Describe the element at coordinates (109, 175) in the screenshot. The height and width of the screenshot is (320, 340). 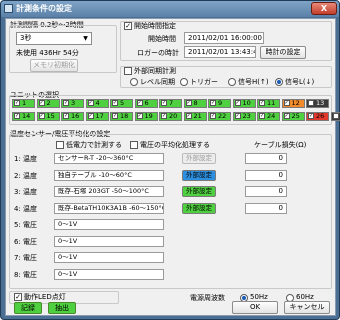
I see `sensor-type-field: 独自テーブル -10～60°C` at that location.